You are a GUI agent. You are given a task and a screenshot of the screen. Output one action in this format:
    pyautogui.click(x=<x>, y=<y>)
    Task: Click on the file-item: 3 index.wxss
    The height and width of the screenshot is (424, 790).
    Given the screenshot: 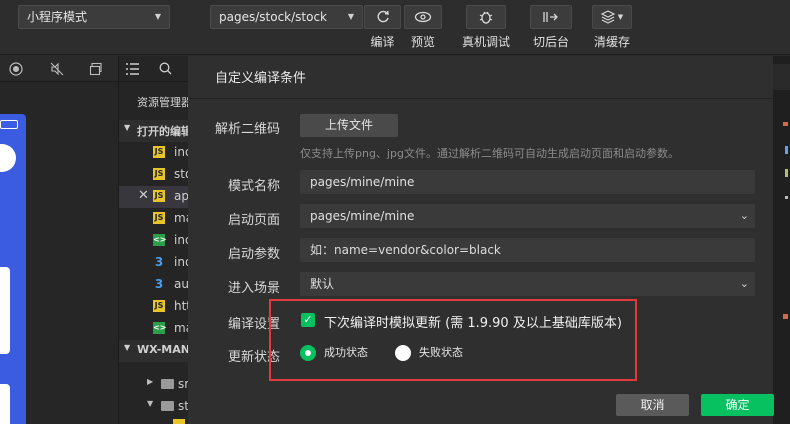 What is the action you would take?
    pyautogui.click(x=154, y=263)
    